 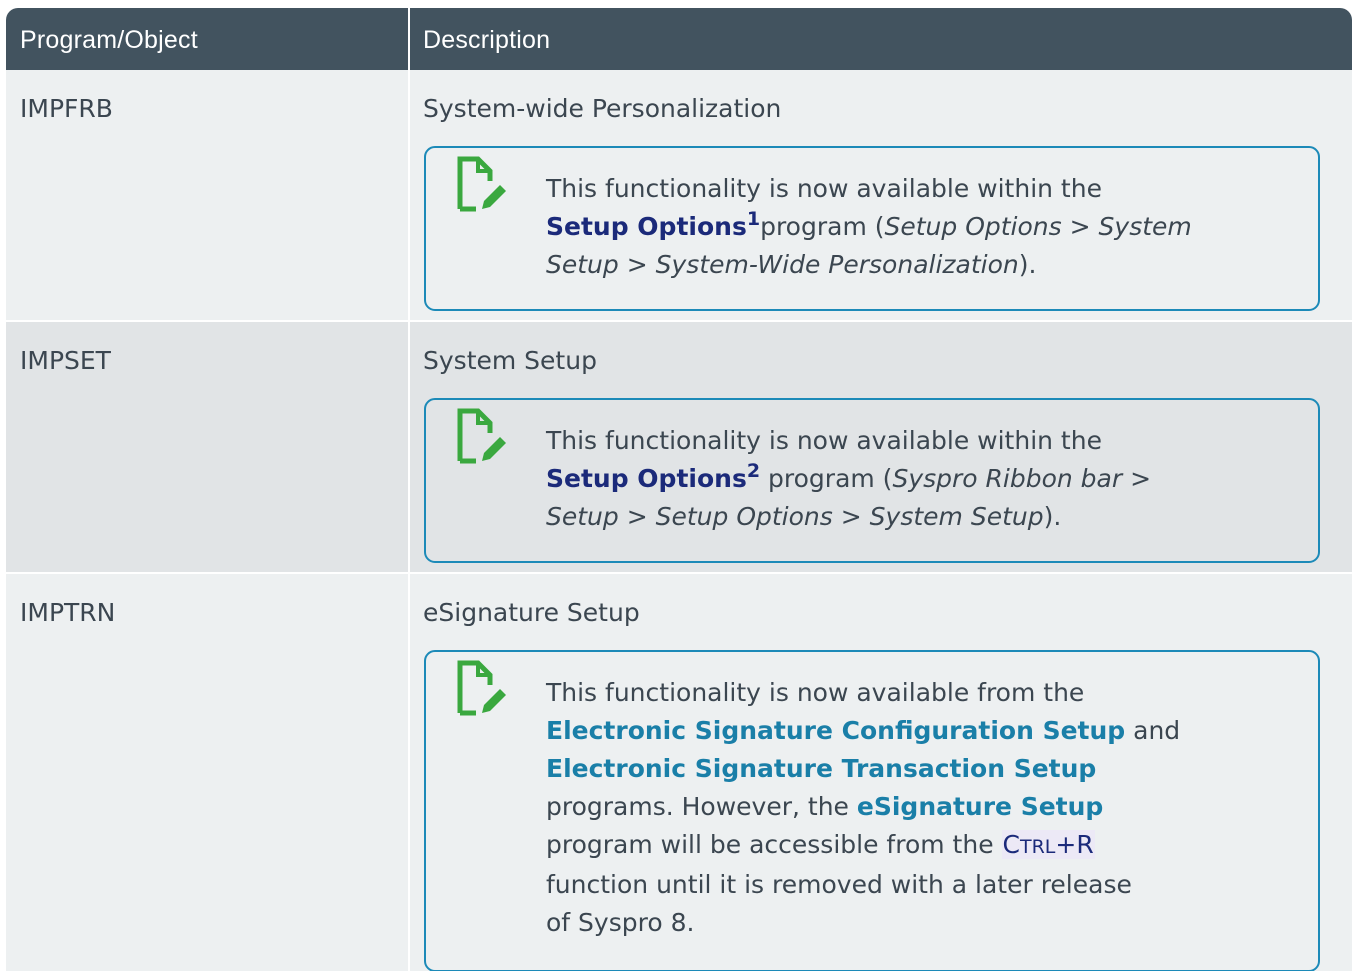 I want to click on description-text: eSignature Setup, so click(x=531, y=612).